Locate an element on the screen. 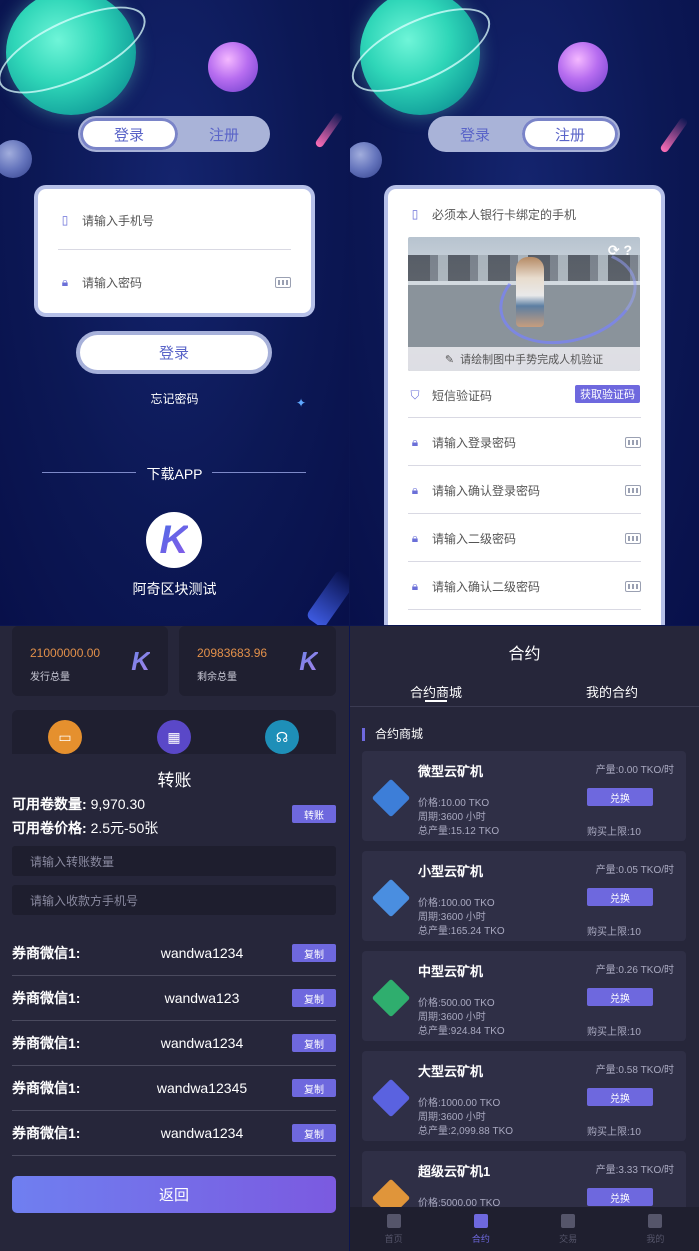 This screenshot has height=1251, width=699. captcha-hint: ✎ 请绘制图中手势完成人机验证 is located at coordinates (524, 359).